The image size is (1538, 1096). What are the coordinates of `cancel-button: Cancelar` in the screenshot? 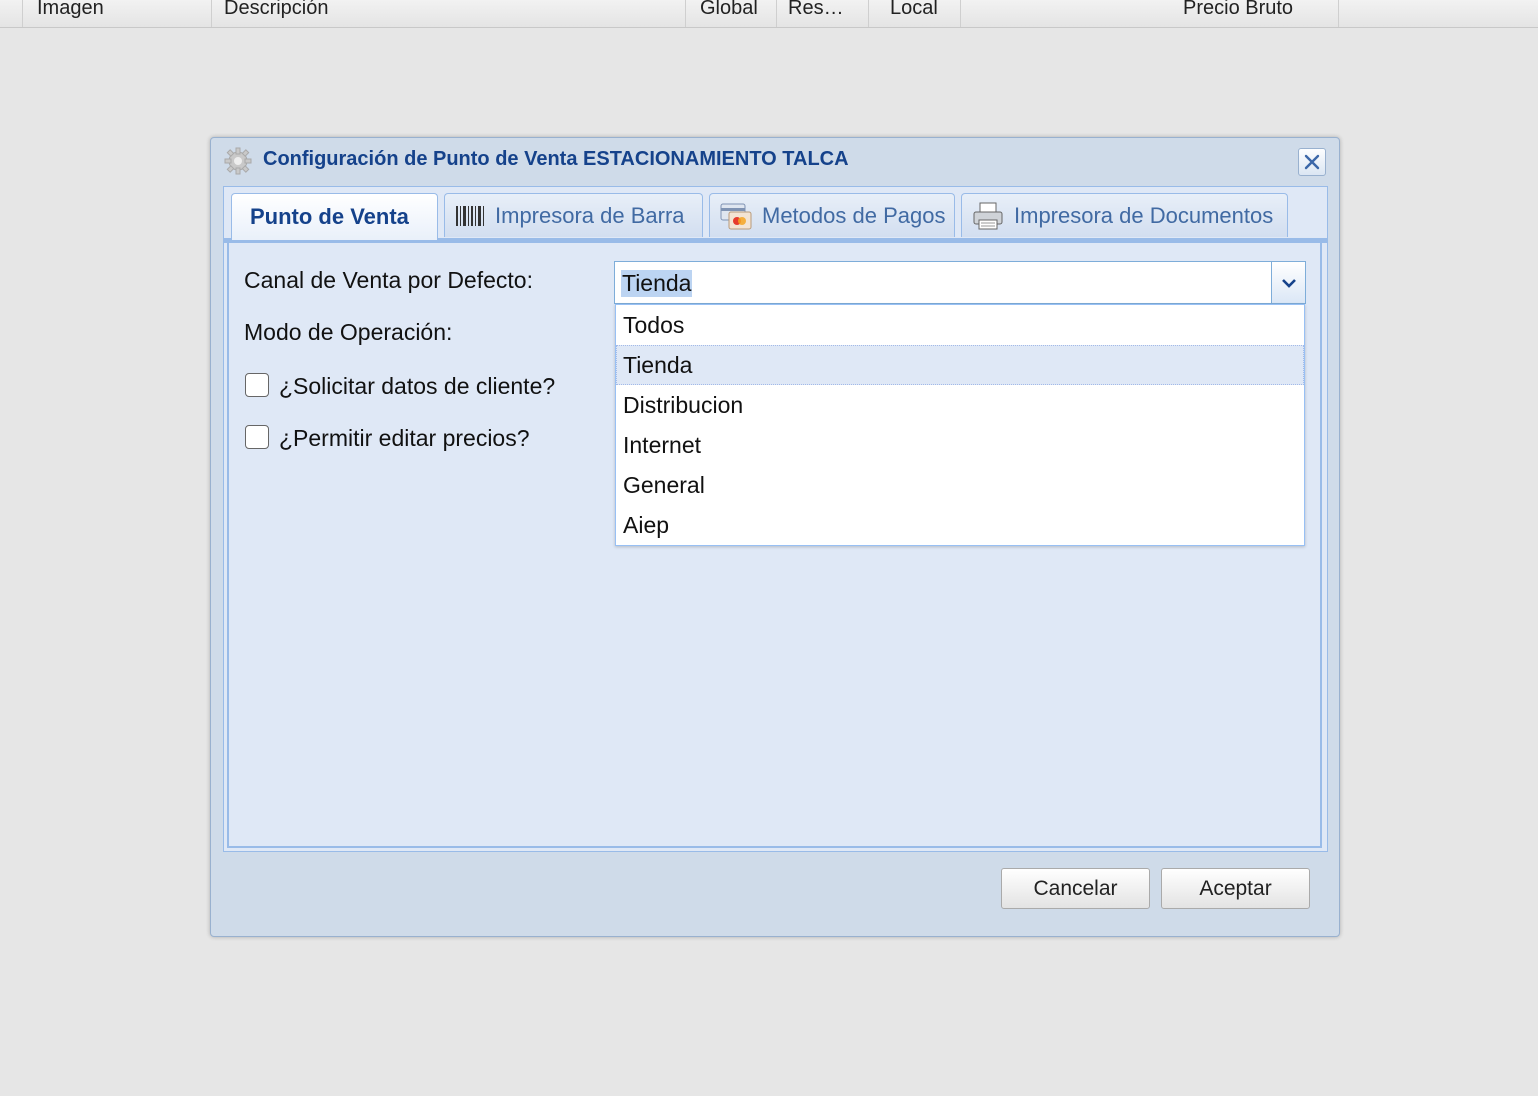 It's located at (1075, 888).